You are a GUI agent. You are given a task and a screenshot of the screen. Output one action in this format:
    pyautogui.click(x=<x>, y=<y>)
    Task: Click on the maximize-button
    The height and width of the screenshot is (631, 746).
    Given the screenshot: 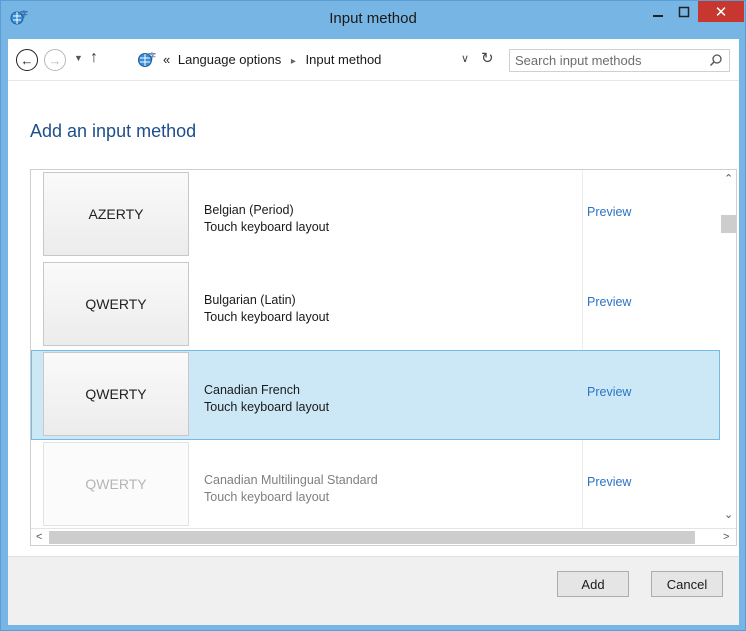 What is the action you would take?
    pyautogui.click(x=684, y=12)
    